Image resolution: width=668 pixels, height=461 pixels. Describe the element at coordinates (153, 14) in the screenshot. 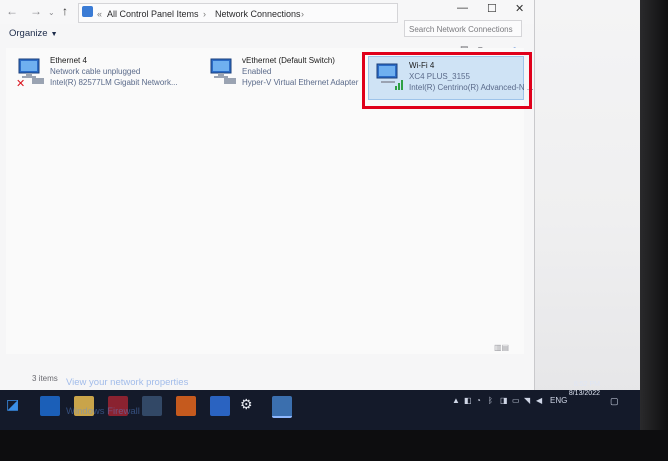

I see `breadcrumb-all-control-panel: All Control Panel Items` at that location.